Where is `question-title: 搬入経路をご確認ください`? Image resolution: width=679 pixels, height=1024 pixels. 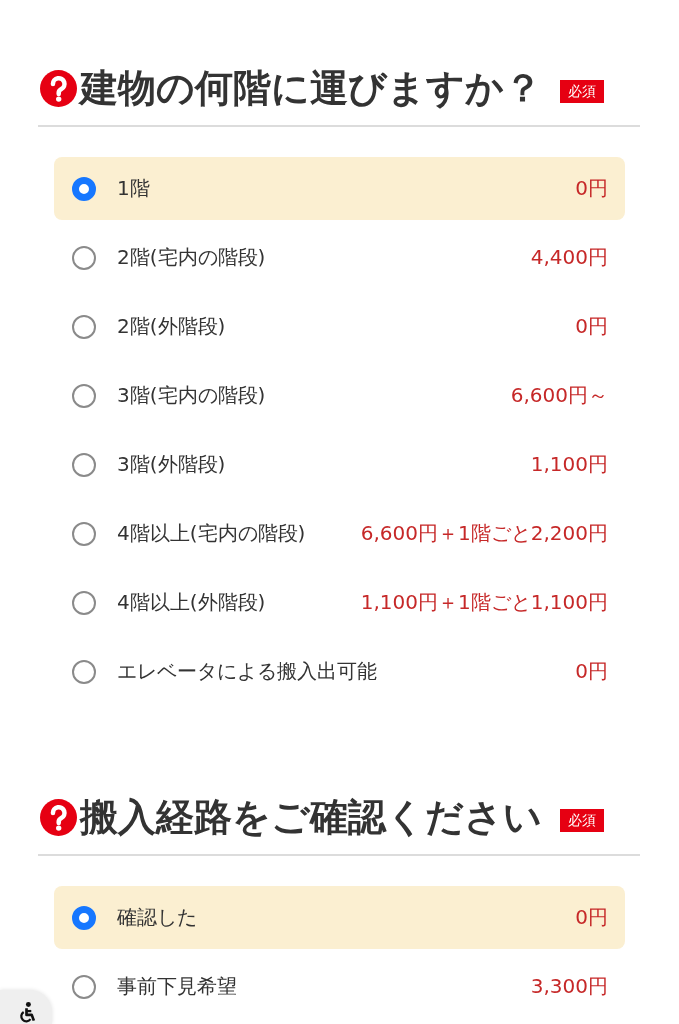
question-title: 搬入経路をご確認ください is located at coordinates (311, 817).